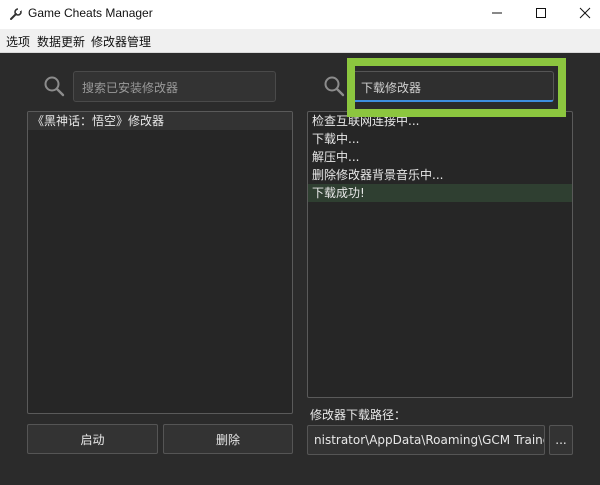  What do you see at coordinates (160, 121) in the screenshot?
I see `list-item: 《黑神话：悟空》修改器` at bounding box center [160, 121].